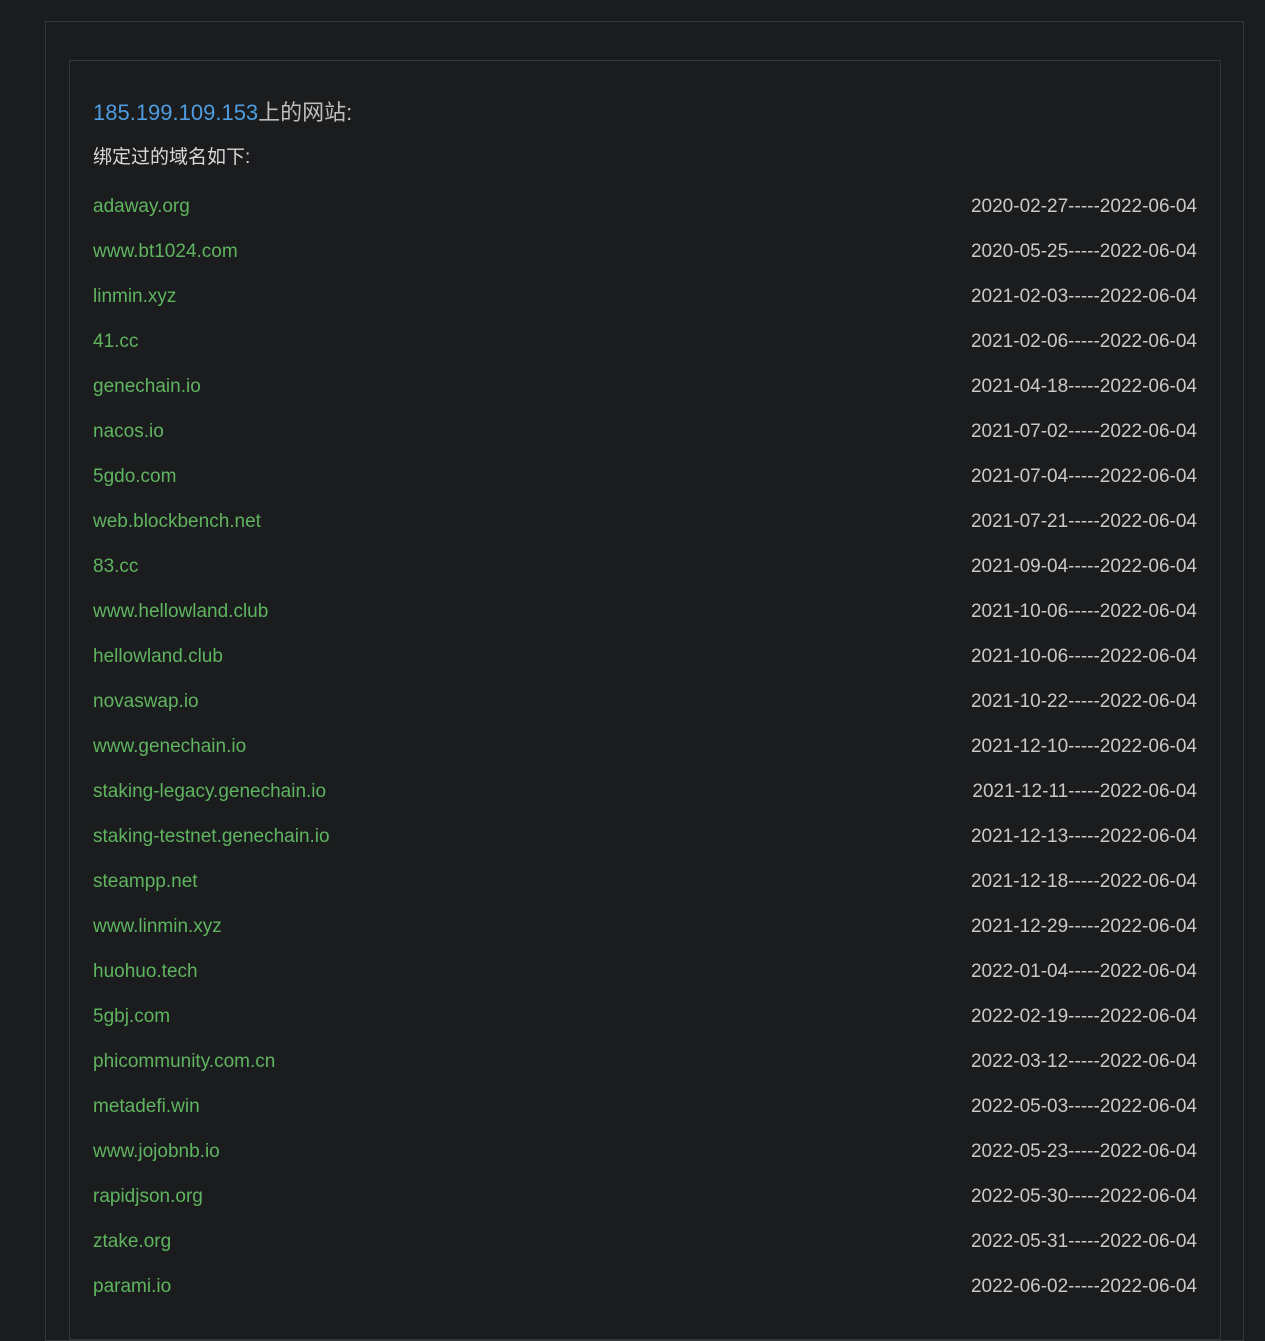 This screenshot has width=1265, height=1341. I want to click on domain-link: 5gbj.com, so click(131, 1017).